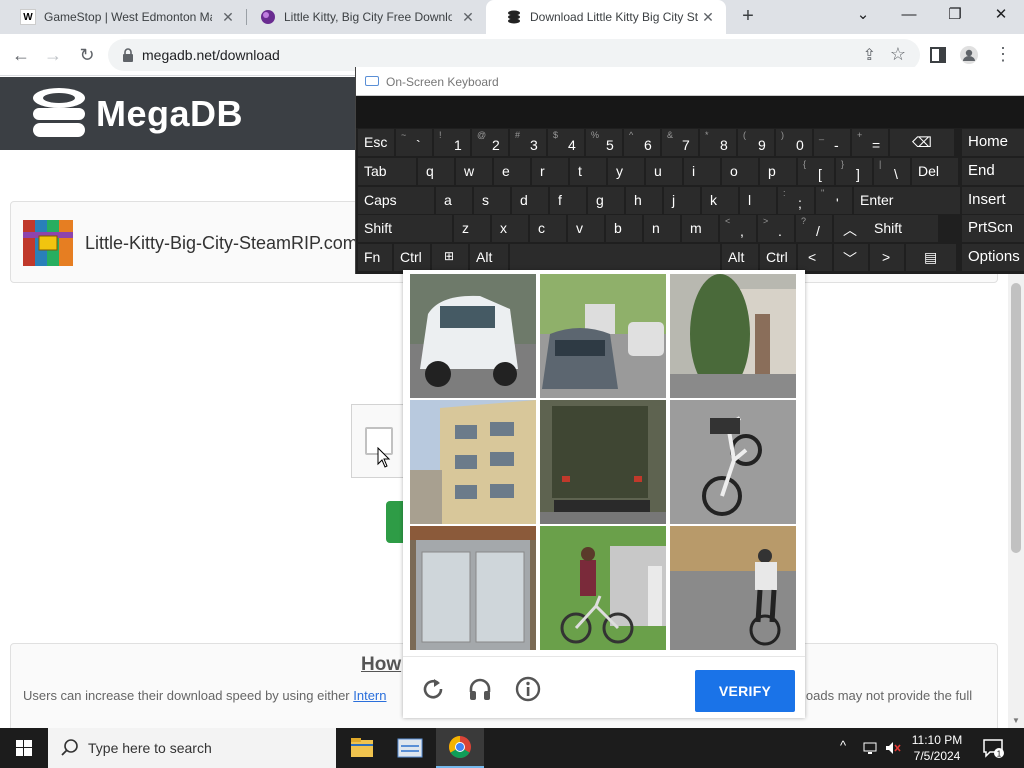  What do you see at coordinates (606, 17) in the screenshot?
I see `tab-download-little-kitty: Download Little Kitty Big City St ✕` at bounding box center [606, 17].